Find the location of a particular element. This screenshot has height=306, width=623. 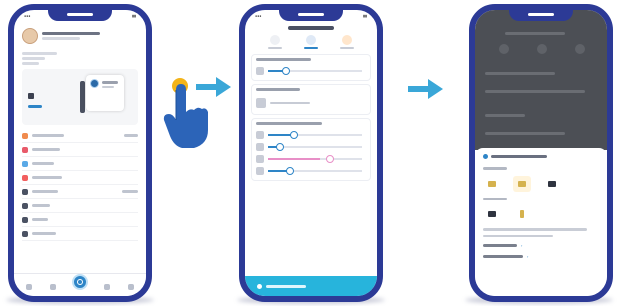

bottom-sheet: › › is located at coordinates (541, 222).